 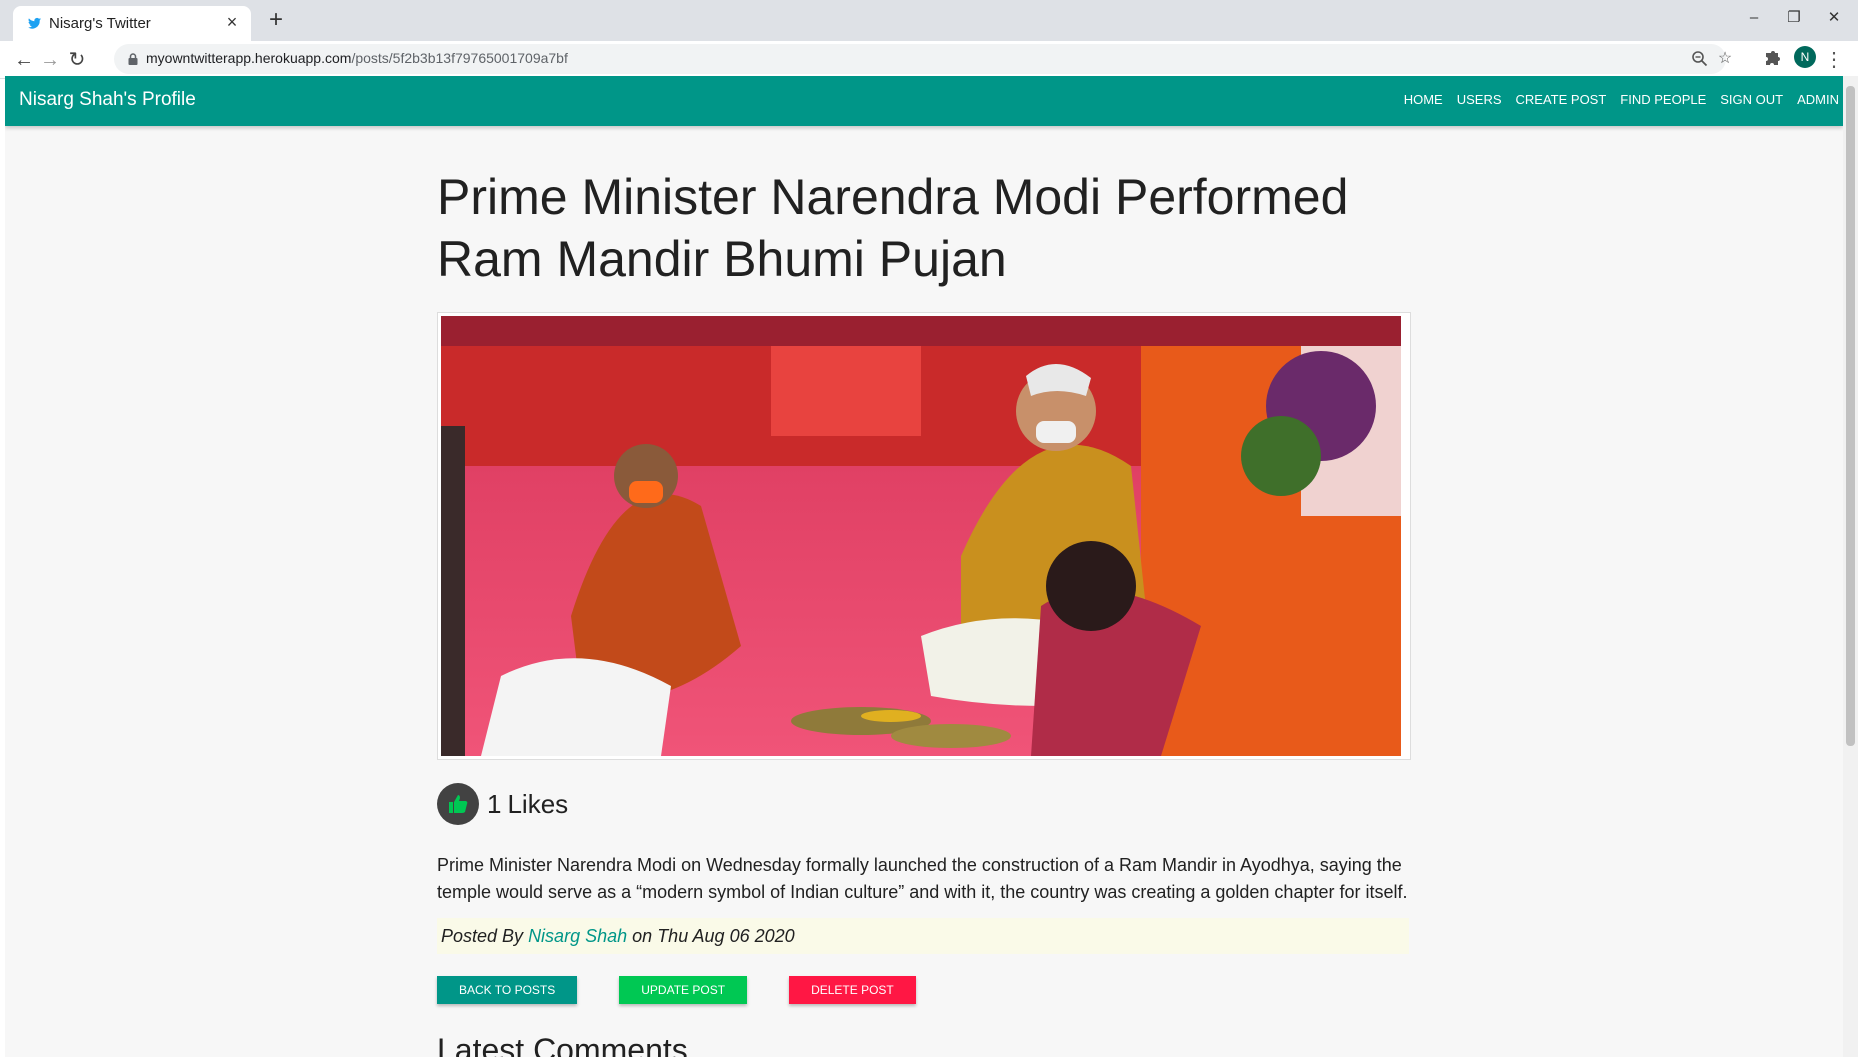 What do you see at coordinates (1561, 99) in the screenshot?
I see `nav-link-create-post: CREATE POST` at bounding box center [1561, 99].